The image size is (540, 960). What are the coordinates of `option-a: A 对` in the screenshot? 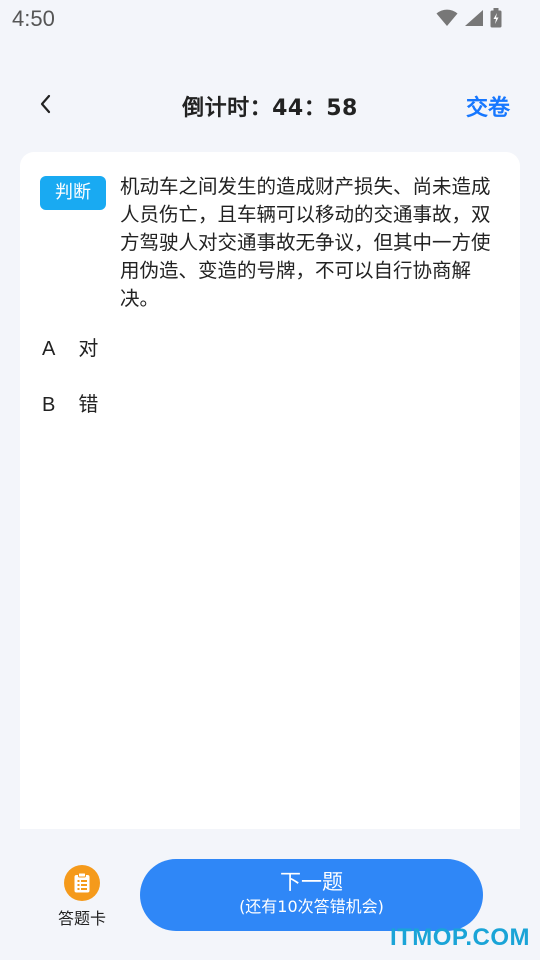 It's located at (262, 348).